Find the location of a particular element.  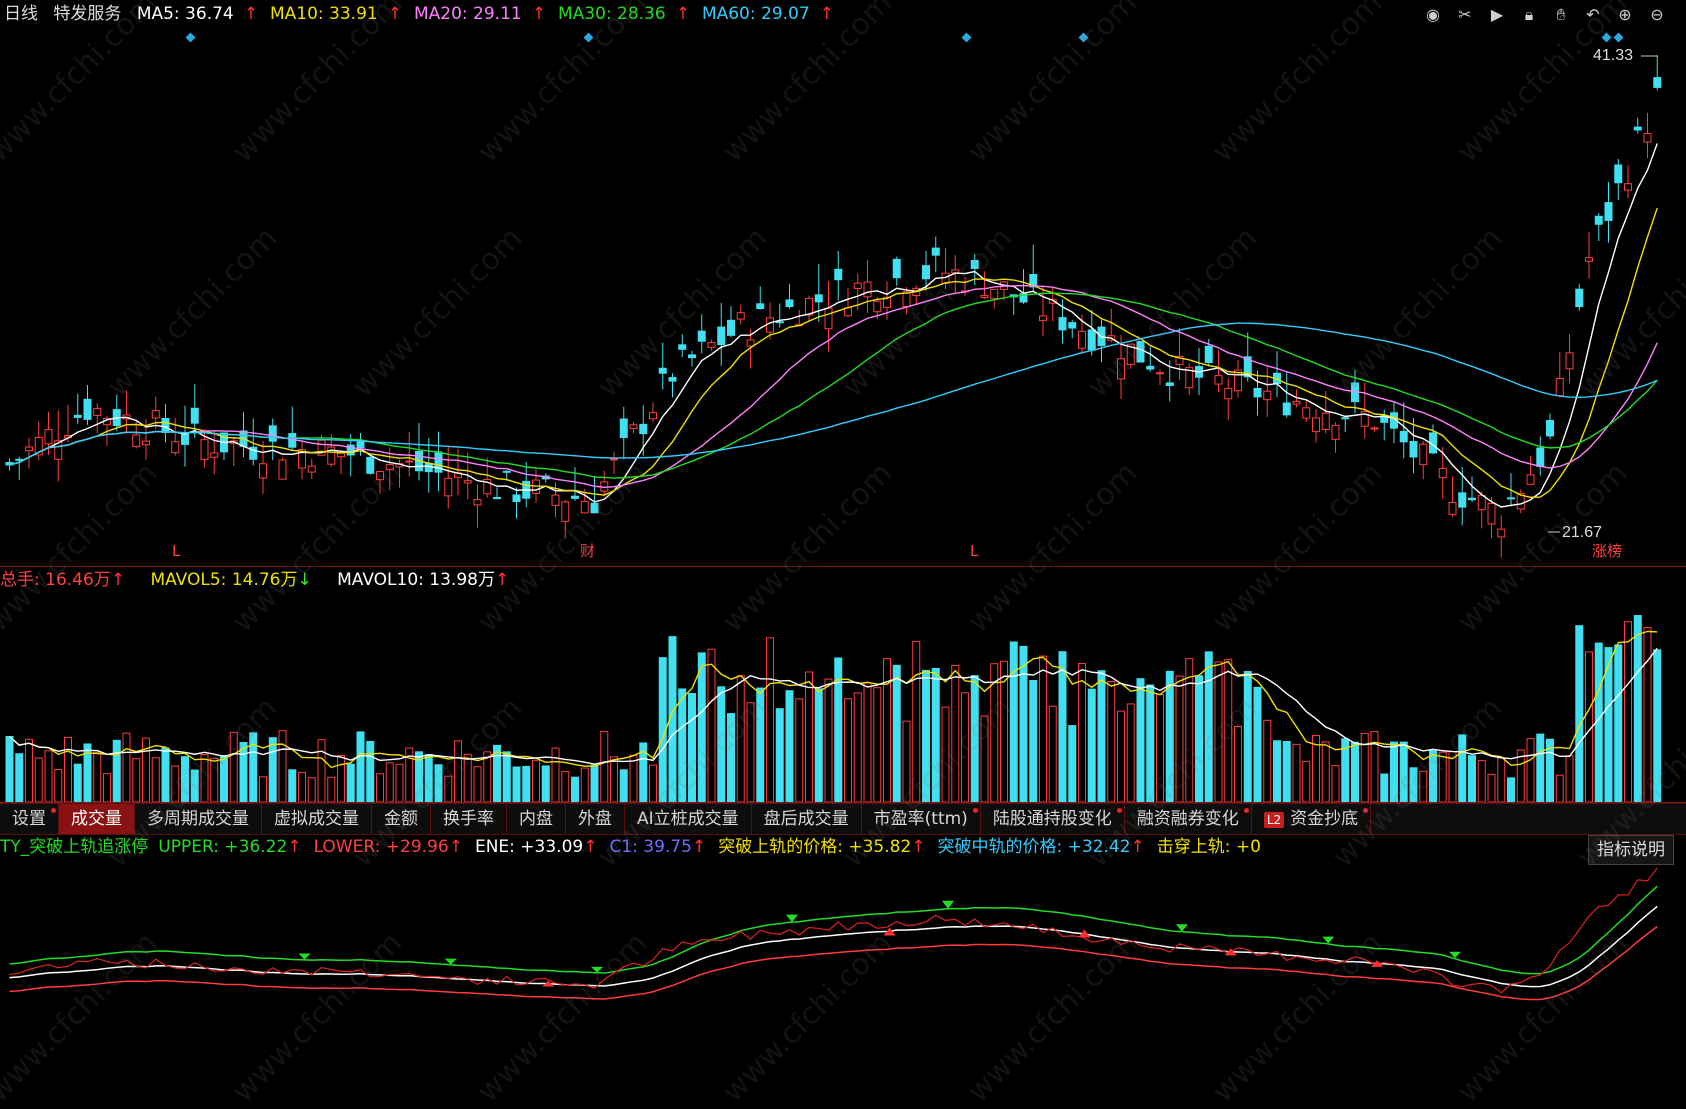

tab-2: 多周期成交量 is located at coordinates (198, 819).